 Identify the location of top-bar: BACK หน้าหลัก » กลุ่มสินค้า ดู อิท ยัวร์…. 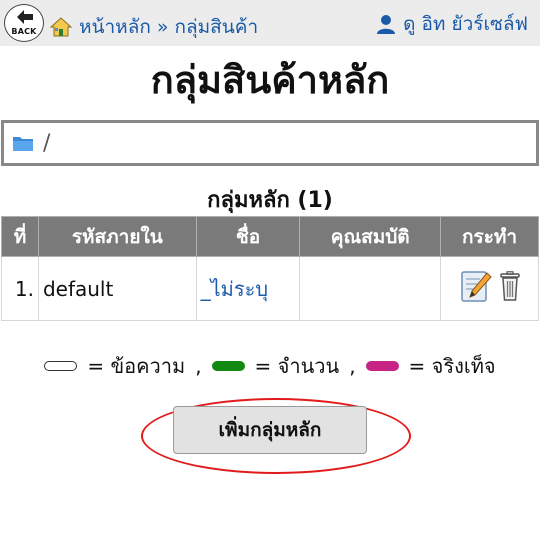
(270, 23).